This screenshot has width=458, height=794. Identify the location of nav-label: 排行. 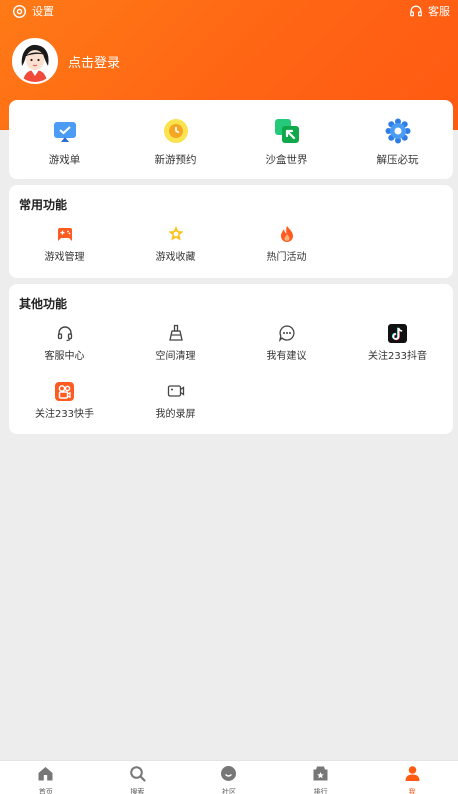
(320, 791).